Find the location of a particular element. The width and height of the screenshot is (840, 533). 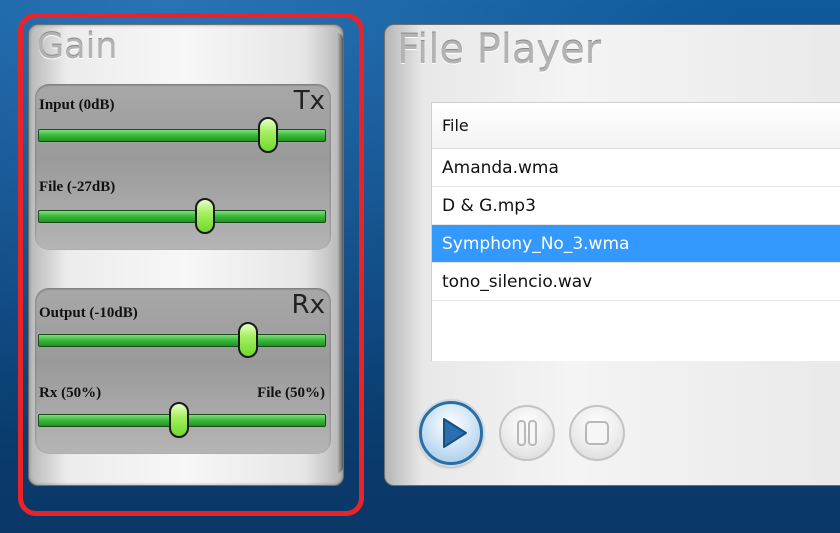

file-tx-gain-slider is located at coordinates (182, 216).